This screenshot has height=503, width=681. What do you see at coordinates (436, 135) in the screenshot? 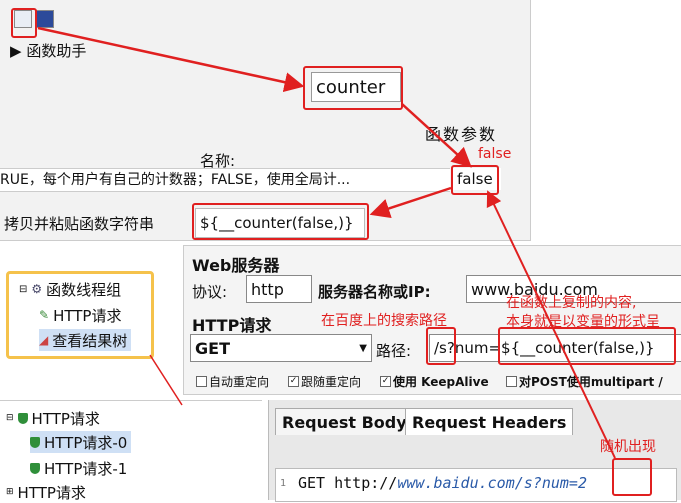
I see `arrow-to-false` at bounding box center [436, 135].